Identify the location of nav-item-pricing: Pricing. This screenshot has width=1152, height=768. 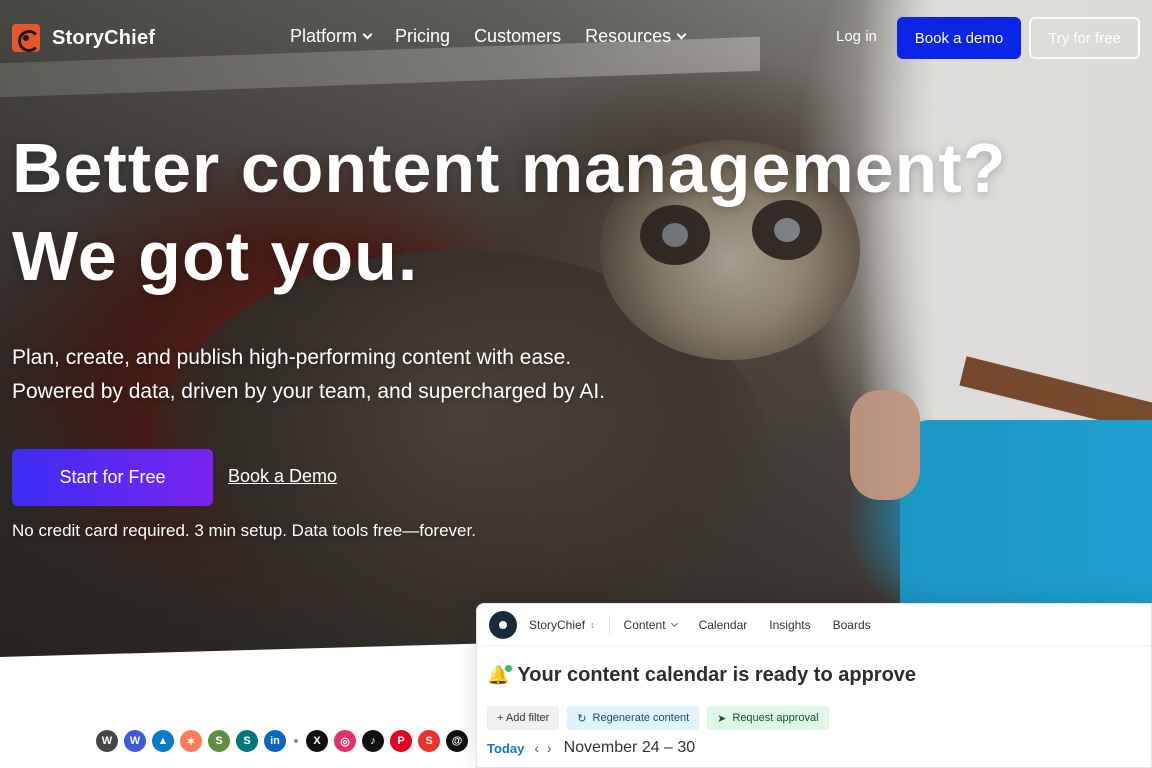
(422, 36).